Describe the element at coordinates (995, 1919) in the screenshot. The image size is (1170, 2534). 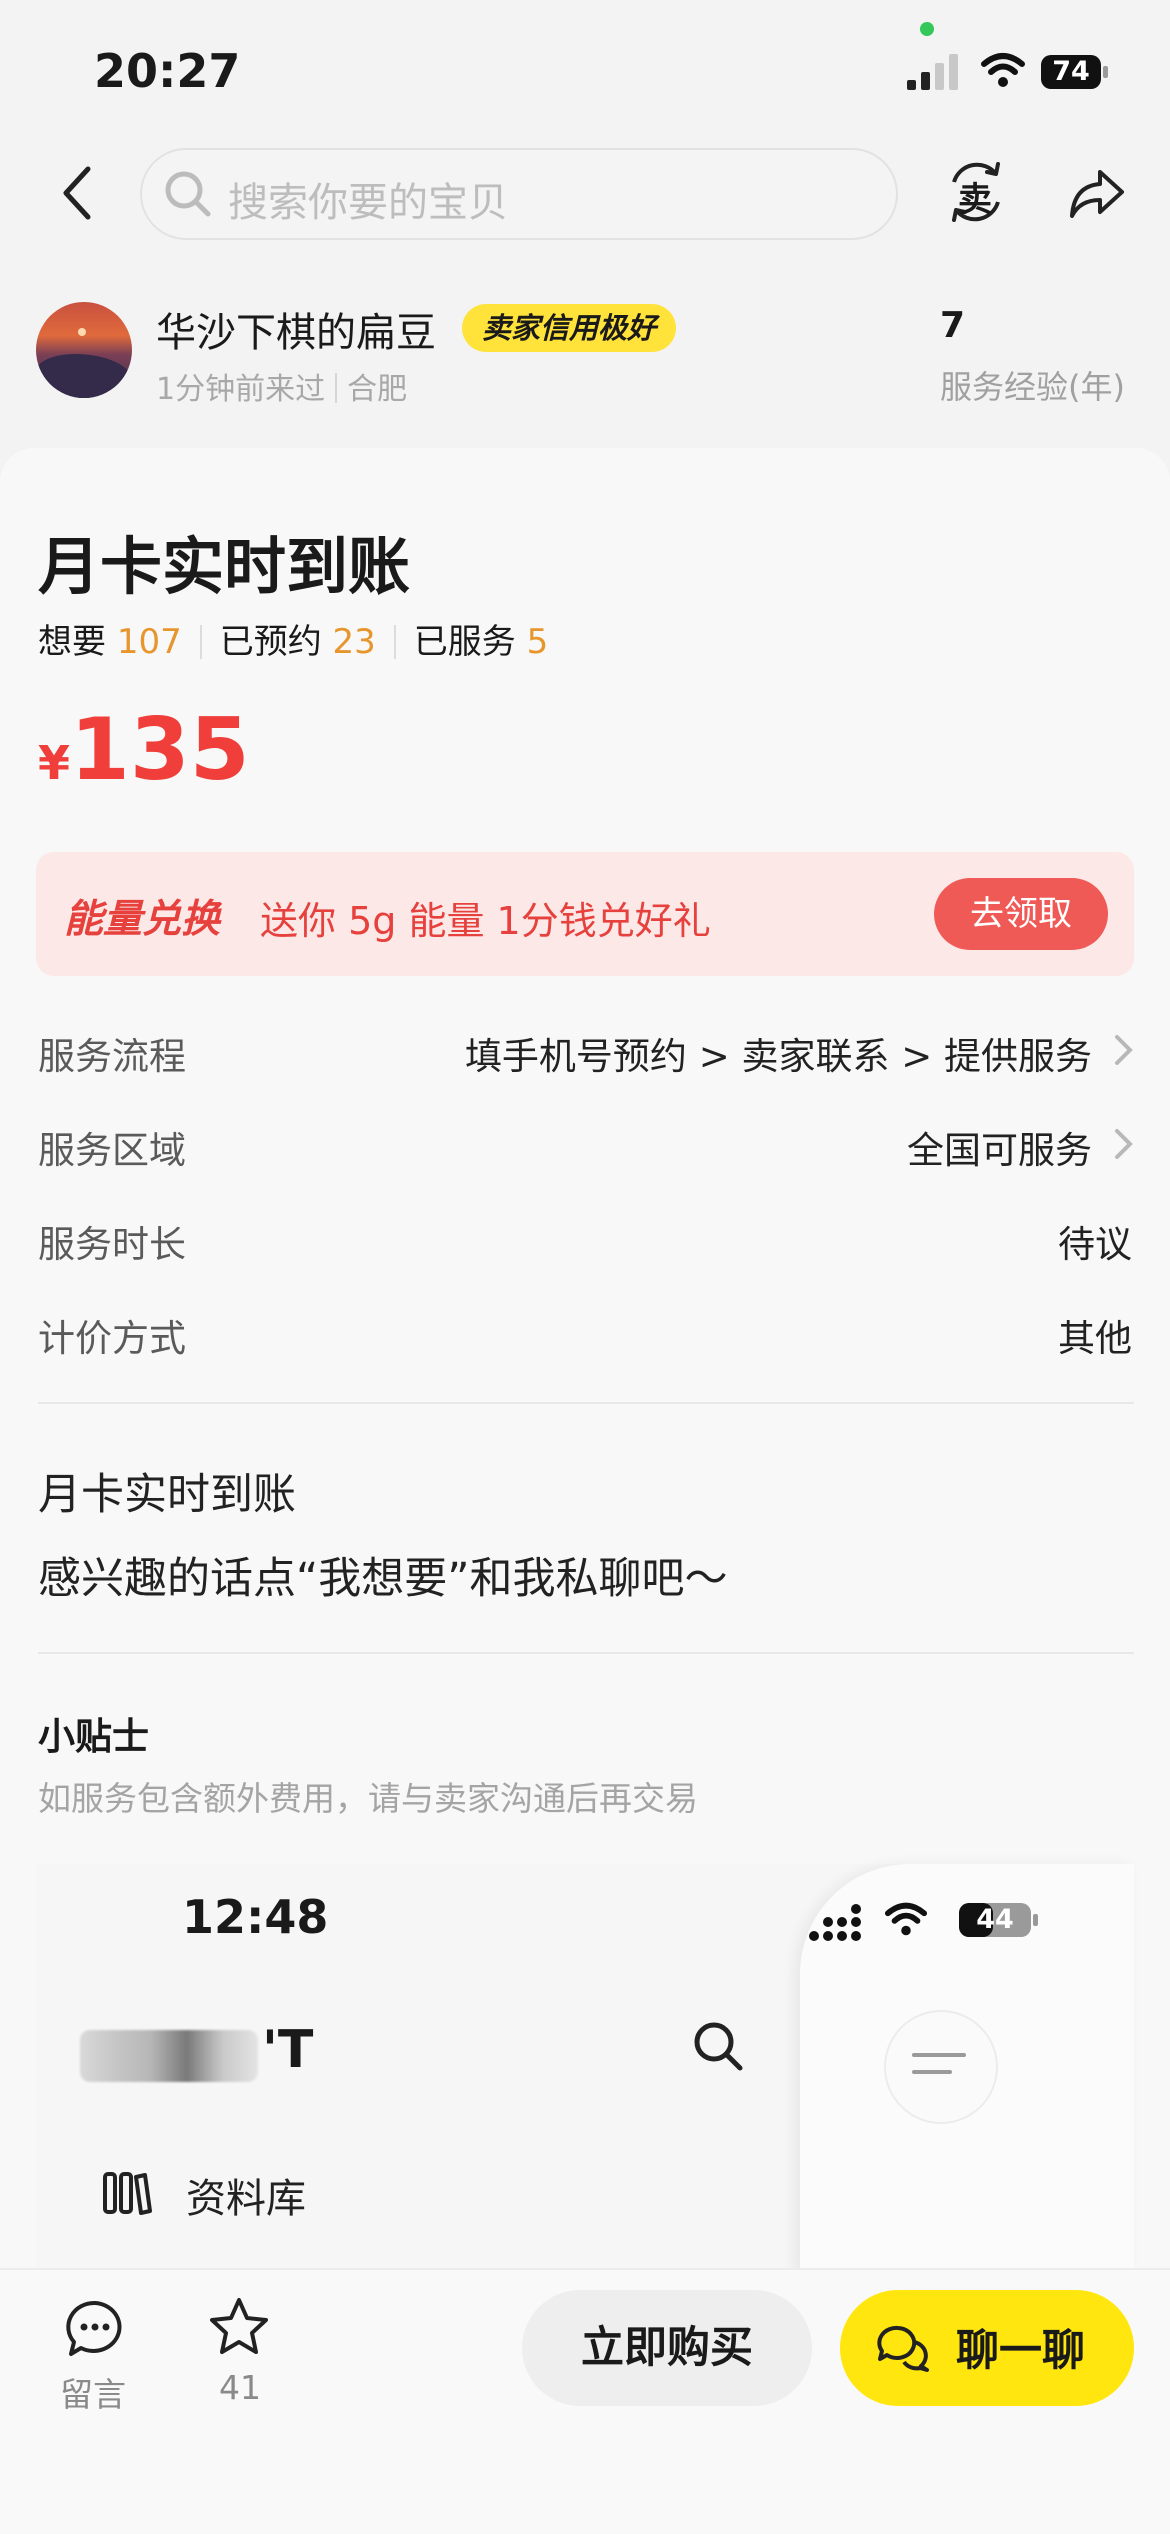
I see `image-battery-level: 44` at that location.